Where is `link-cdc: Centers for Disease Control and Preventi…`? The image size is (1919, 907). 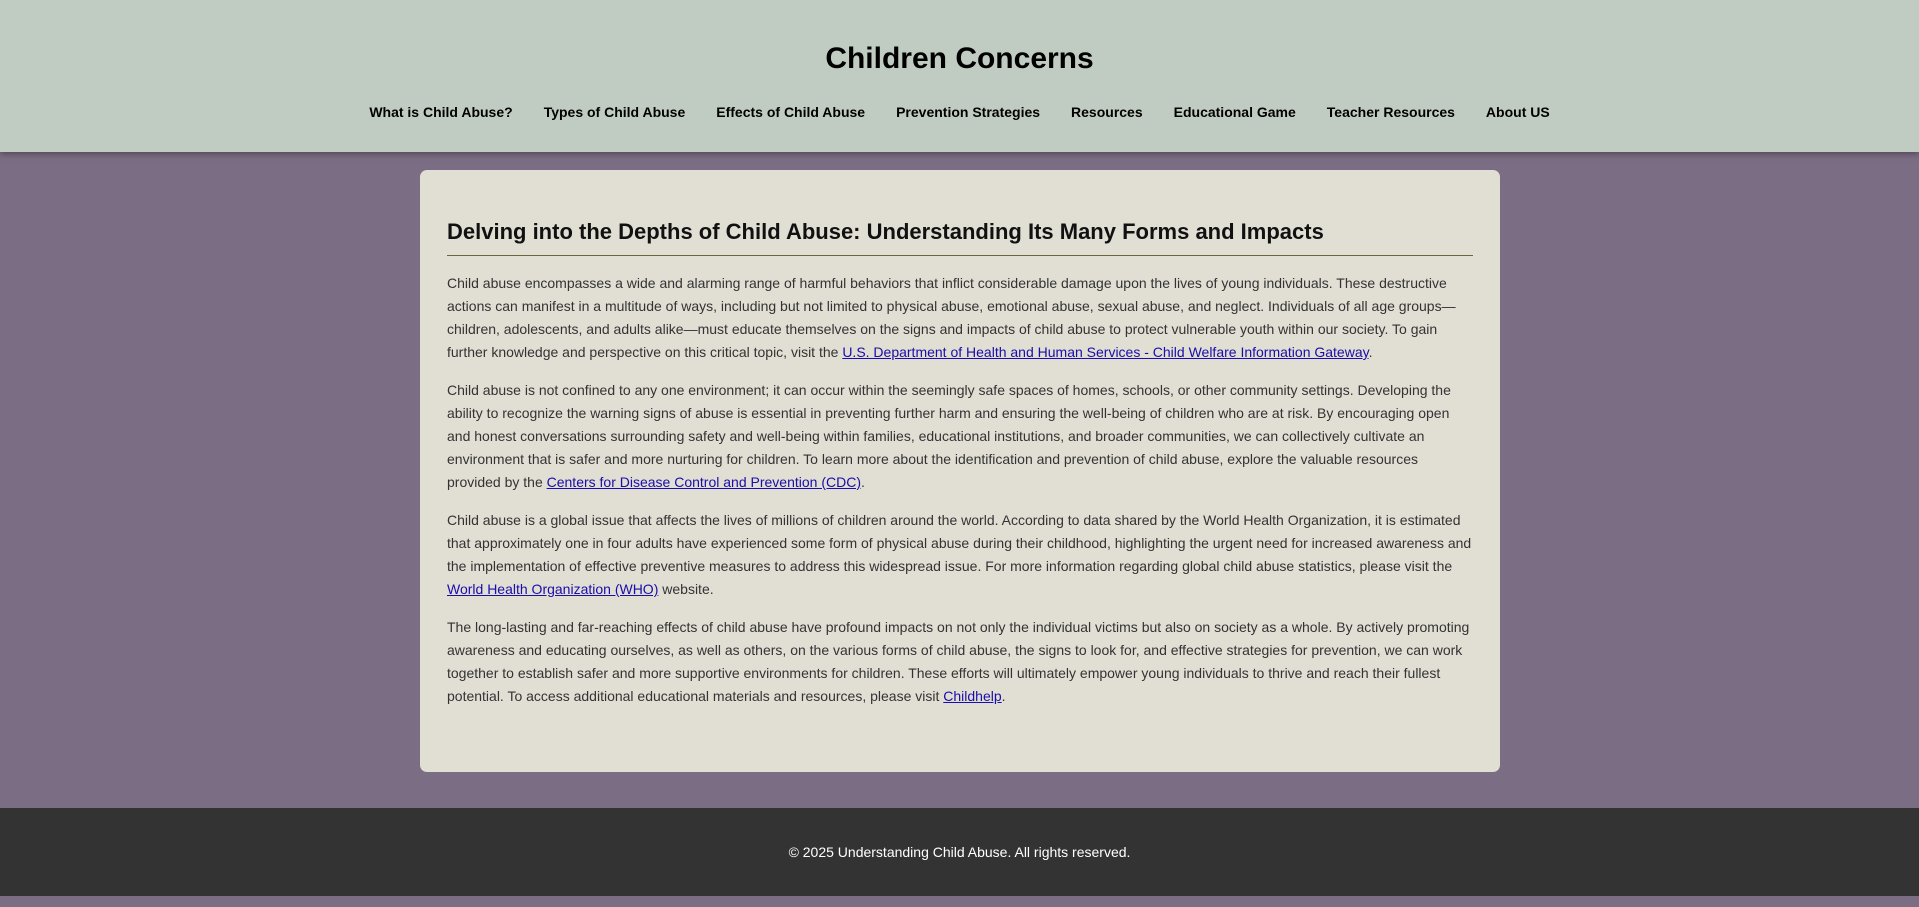
link-cdc: Centers for Disease Control and Preventi… is located at coordinates (704, 482).